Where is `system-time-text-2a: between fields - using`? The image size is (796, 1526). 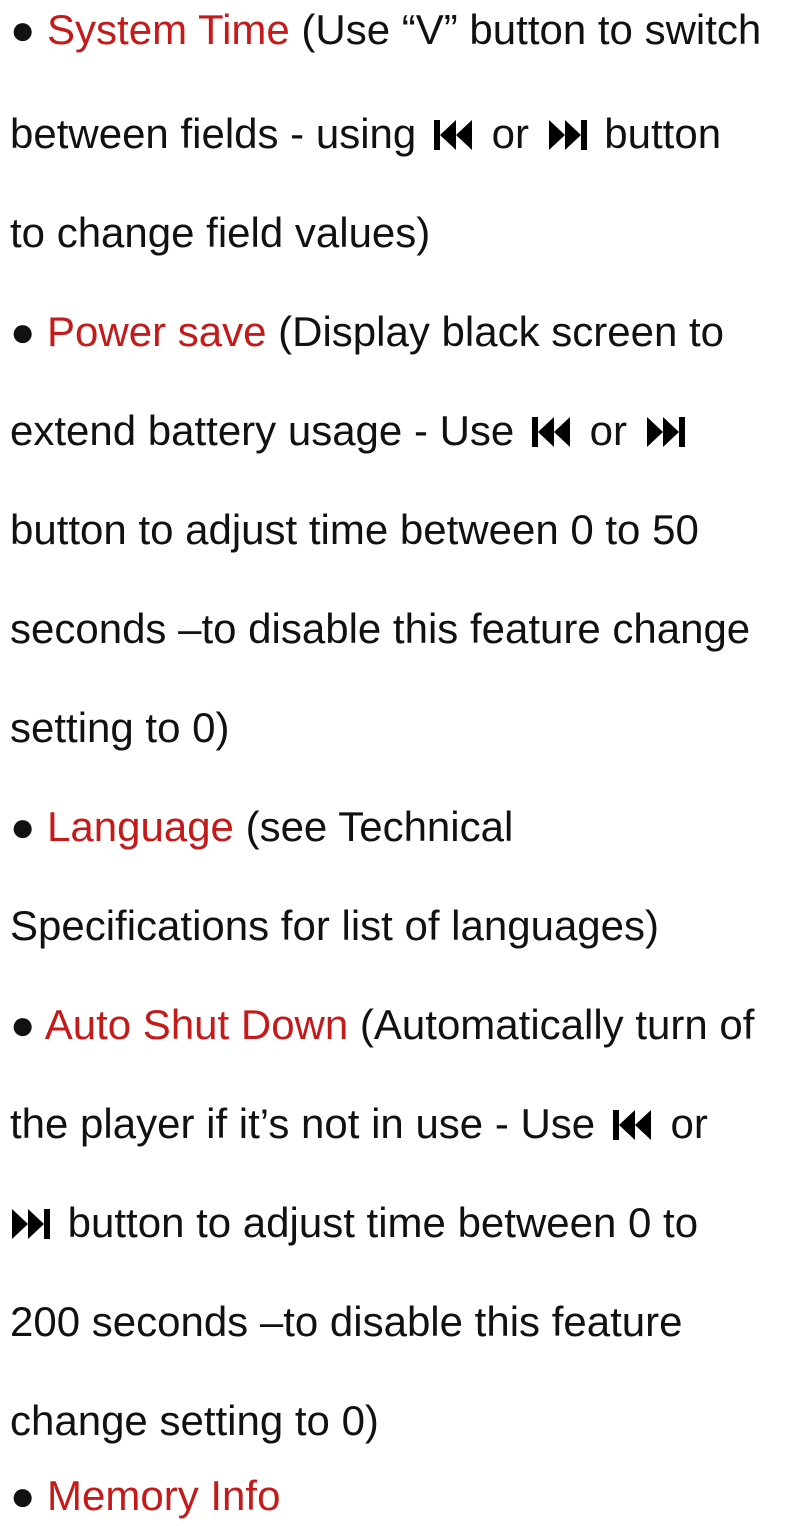 system-time-text-2a: between fields - using is located at coordinates (213, 133).